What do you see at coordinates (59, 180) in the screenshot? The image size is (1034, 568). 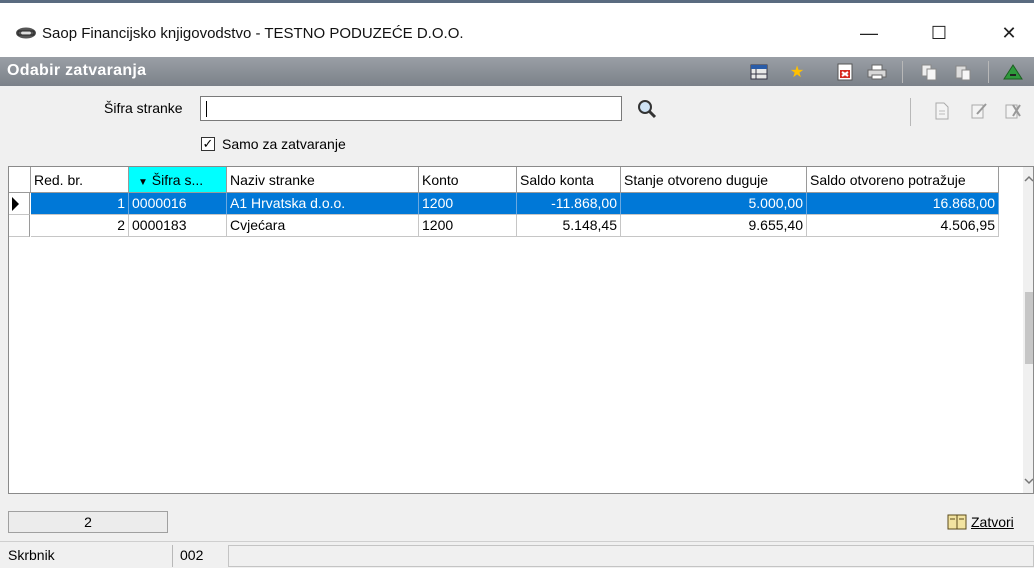 I see `column-header-label: Red. br.` at bounding box center [59, 180].